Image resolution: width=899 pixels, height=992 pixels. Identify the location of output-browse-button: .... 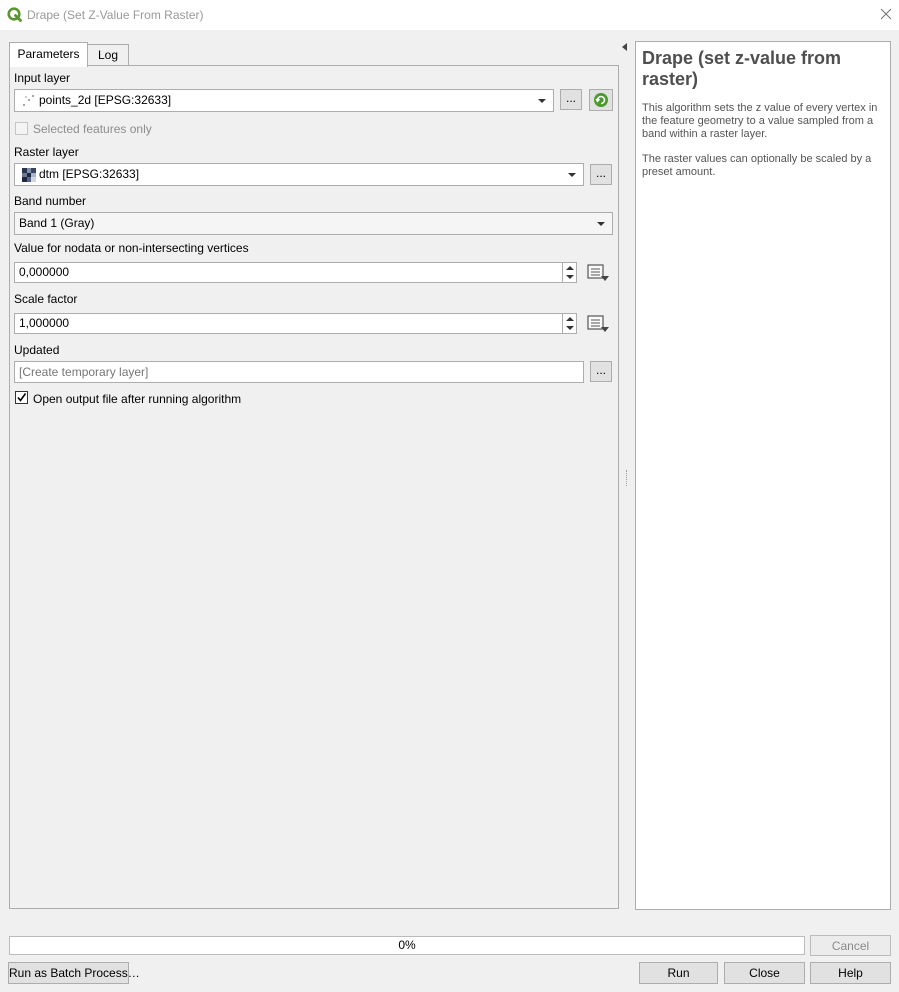
(601, 371).